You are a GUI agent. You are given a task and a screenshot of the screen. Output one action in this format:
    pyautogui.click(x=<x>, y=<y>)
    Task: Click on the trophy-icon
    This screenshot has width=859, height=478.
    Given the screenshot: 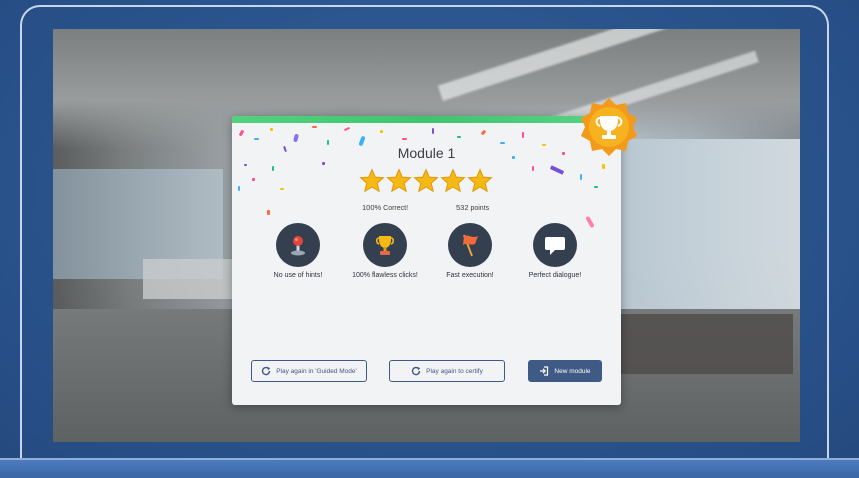 What is the action you would take?
    pyautogui.click(x=385, y=245)
    